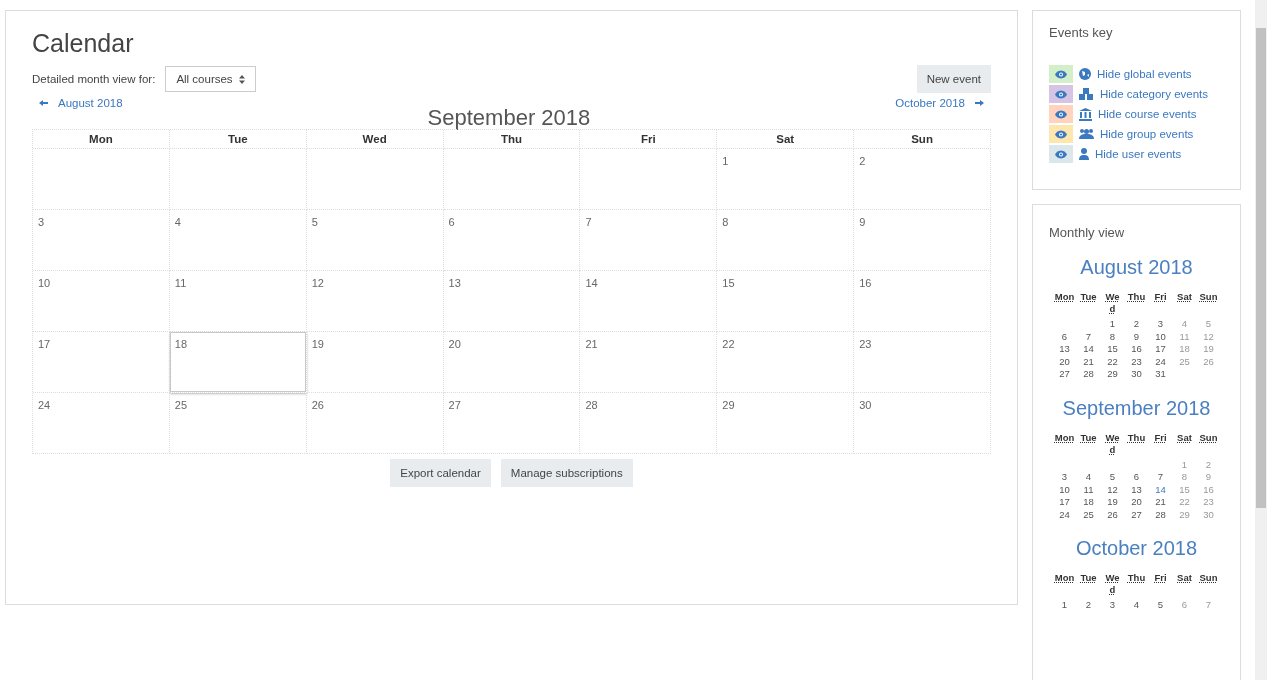 The width and height of the screenshot is (1267, 680). Describe the element at coordinates (1136, 349) in the screenshot. I see `mini-day: 16` at that location.